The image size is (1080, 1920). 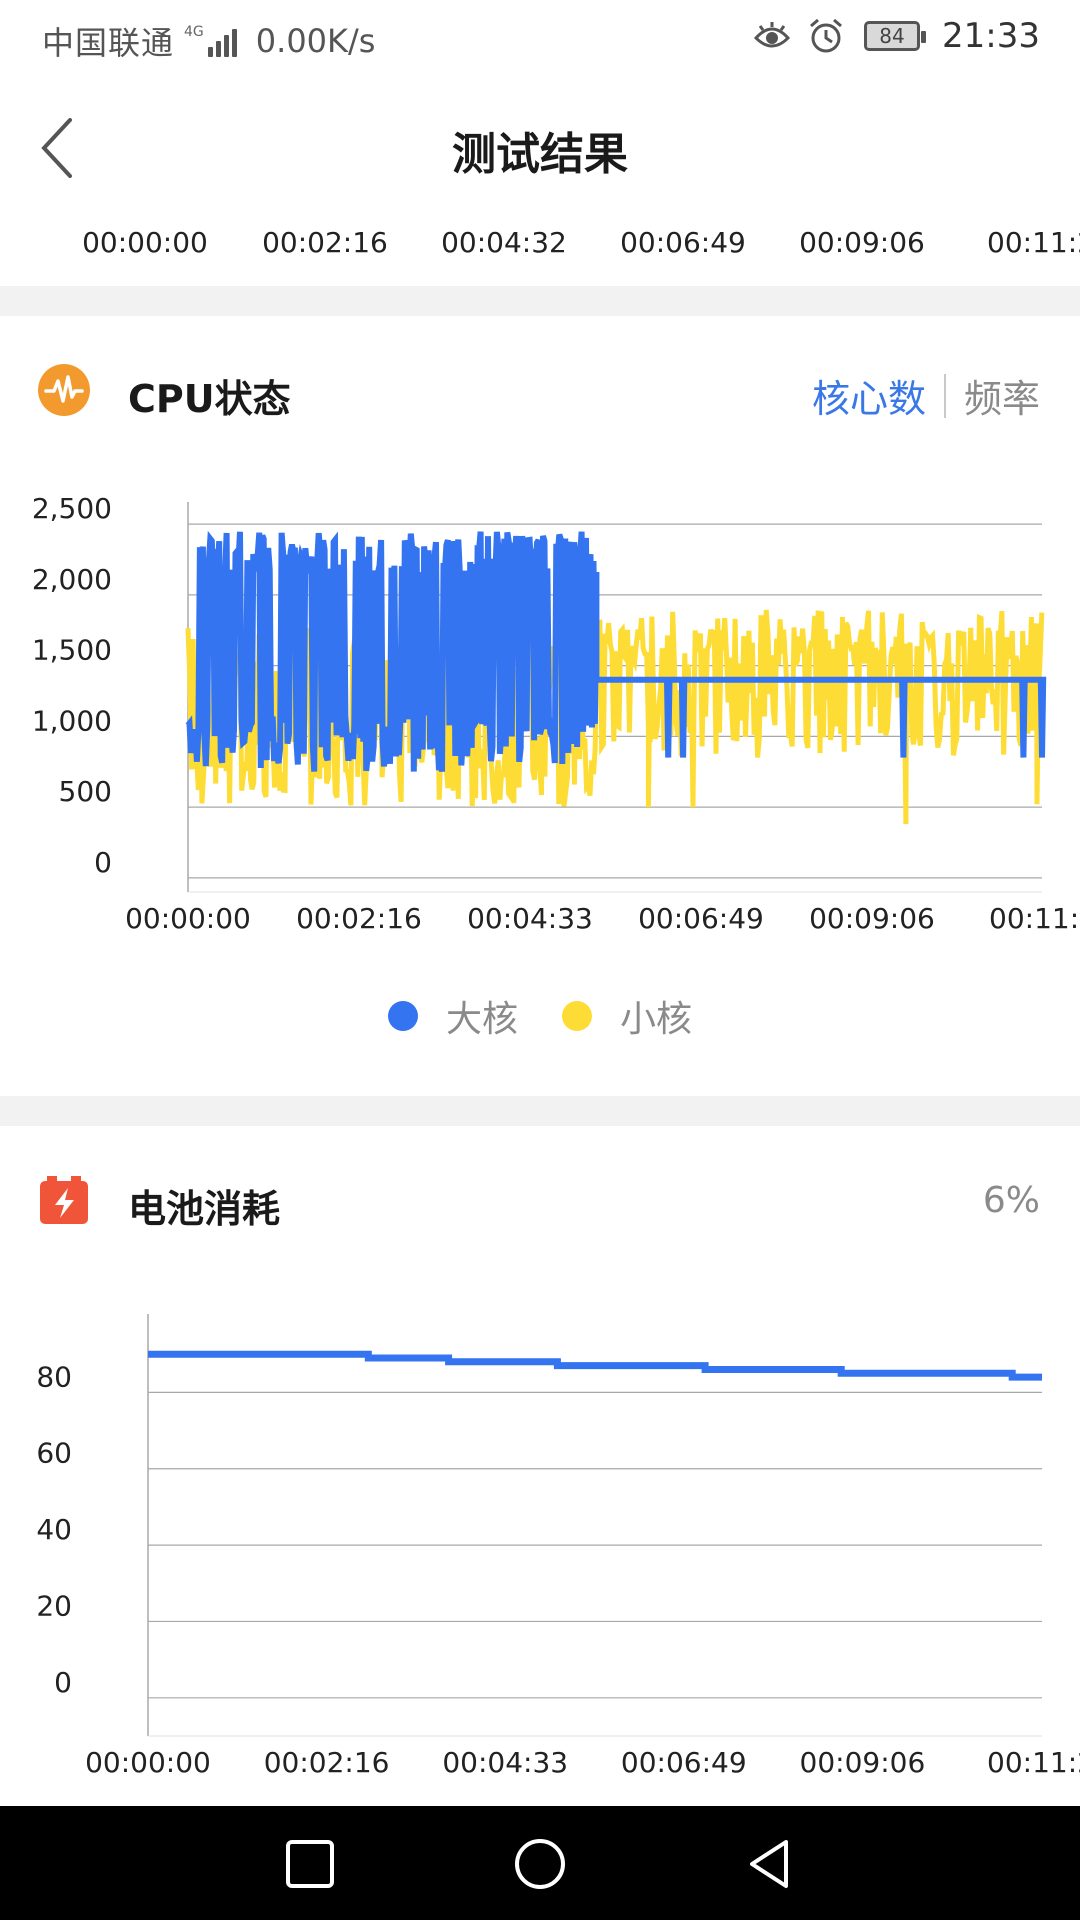 What do you see at coordinates (54, 1376) in the screenshot?
I see `y-tick-label: 80` at bounding box center [54, 1376].